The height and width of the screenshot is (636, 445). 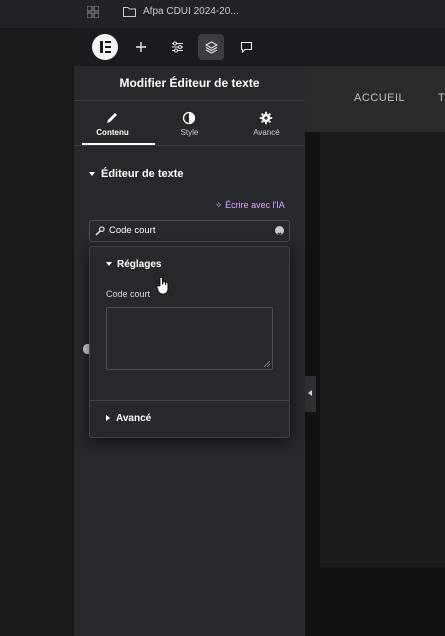 I want to click on sliders-icon, so click(x=177, y=47).